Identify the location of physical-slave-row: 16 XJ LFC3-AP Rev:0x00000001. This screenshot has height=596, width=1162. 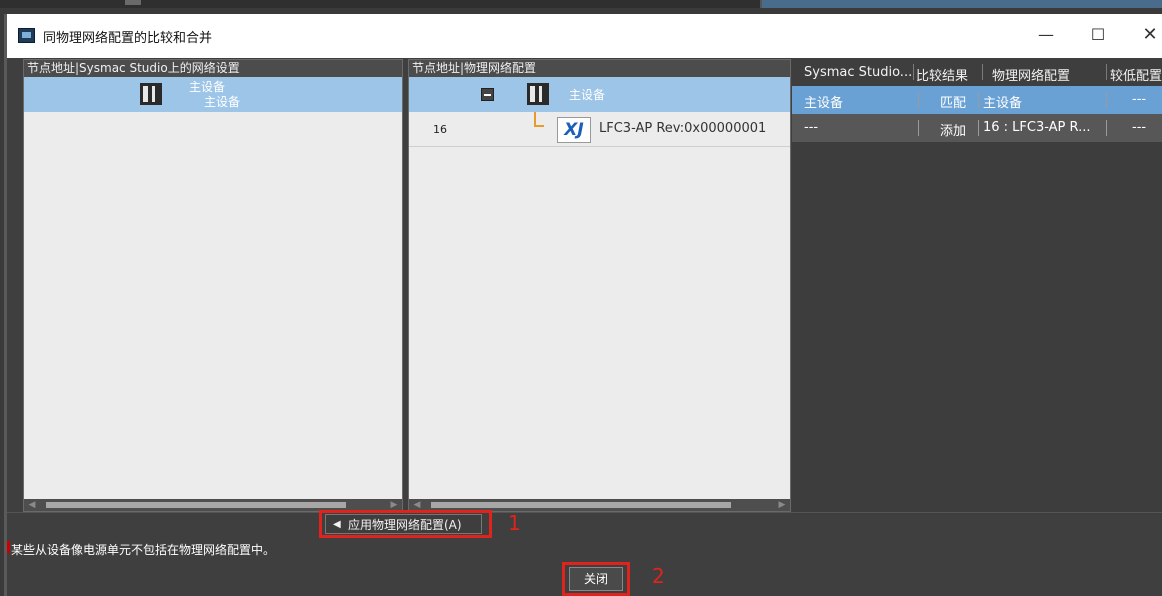
(599, 129).